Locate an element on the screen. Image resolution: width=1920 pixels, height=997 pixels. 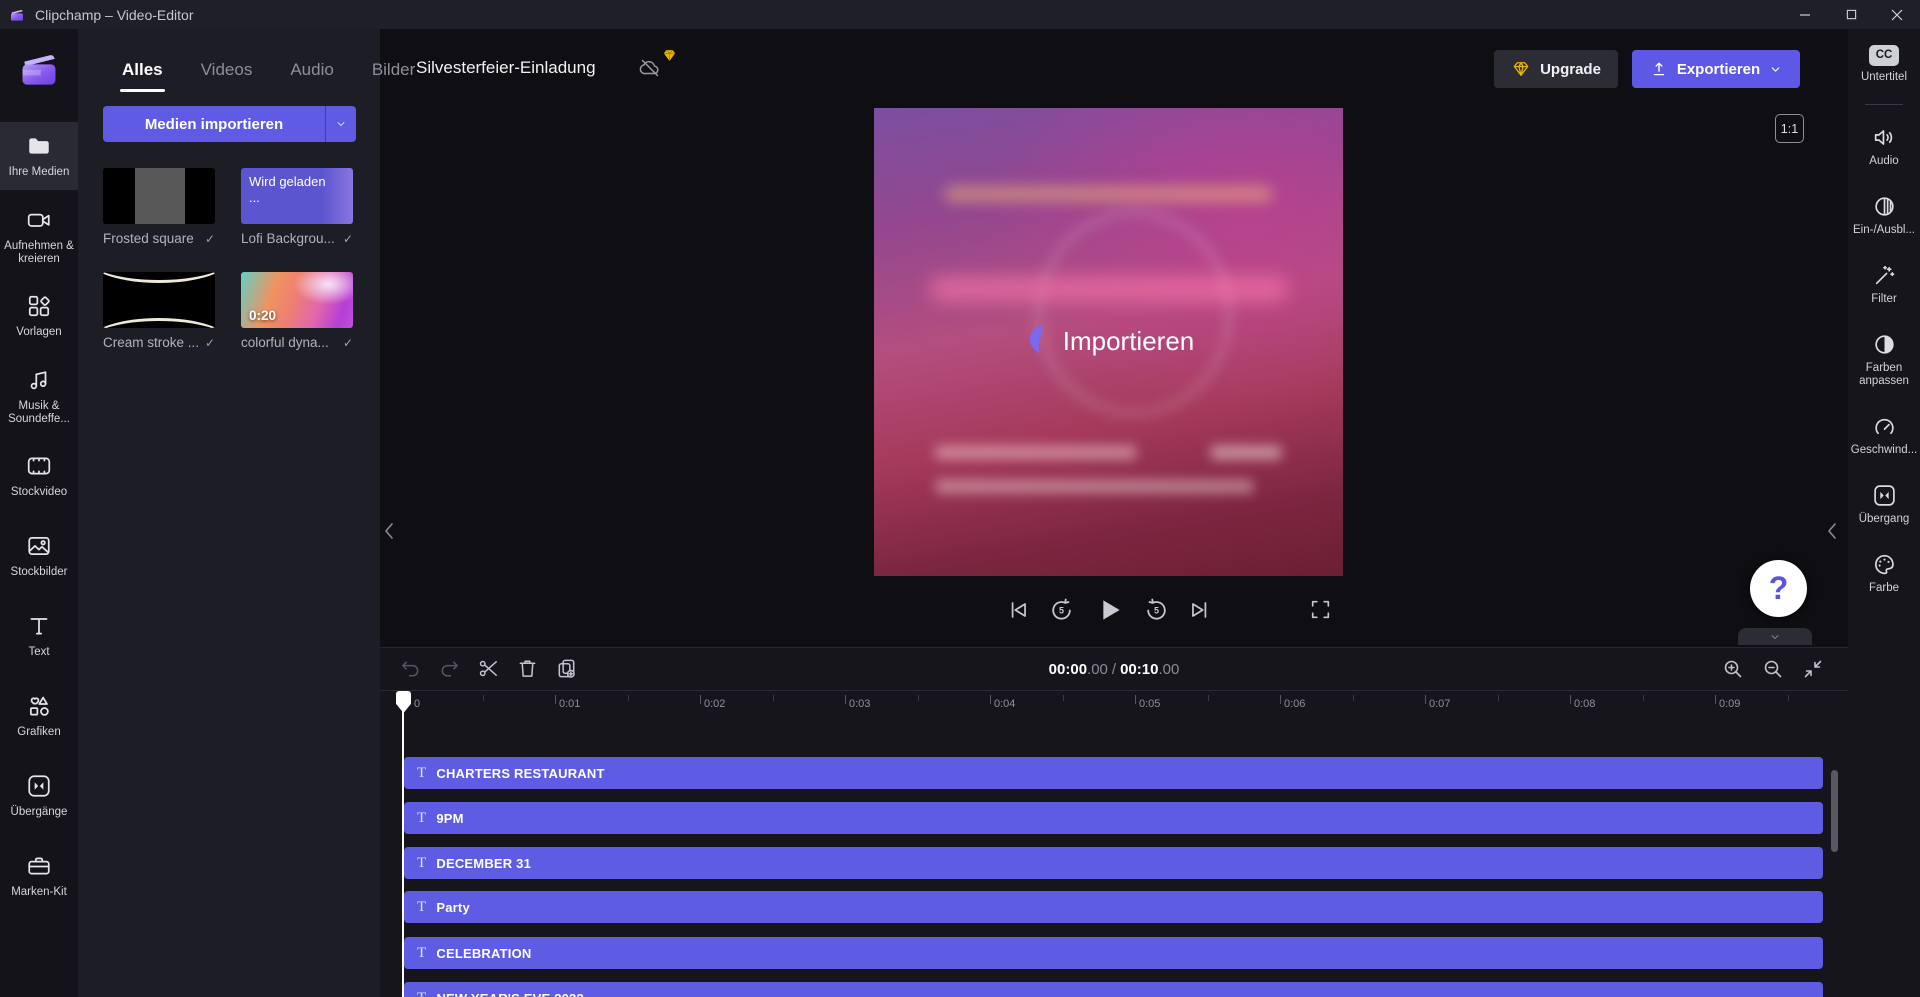
sidebar-item-text: Text is located at coordinates (39, 636).